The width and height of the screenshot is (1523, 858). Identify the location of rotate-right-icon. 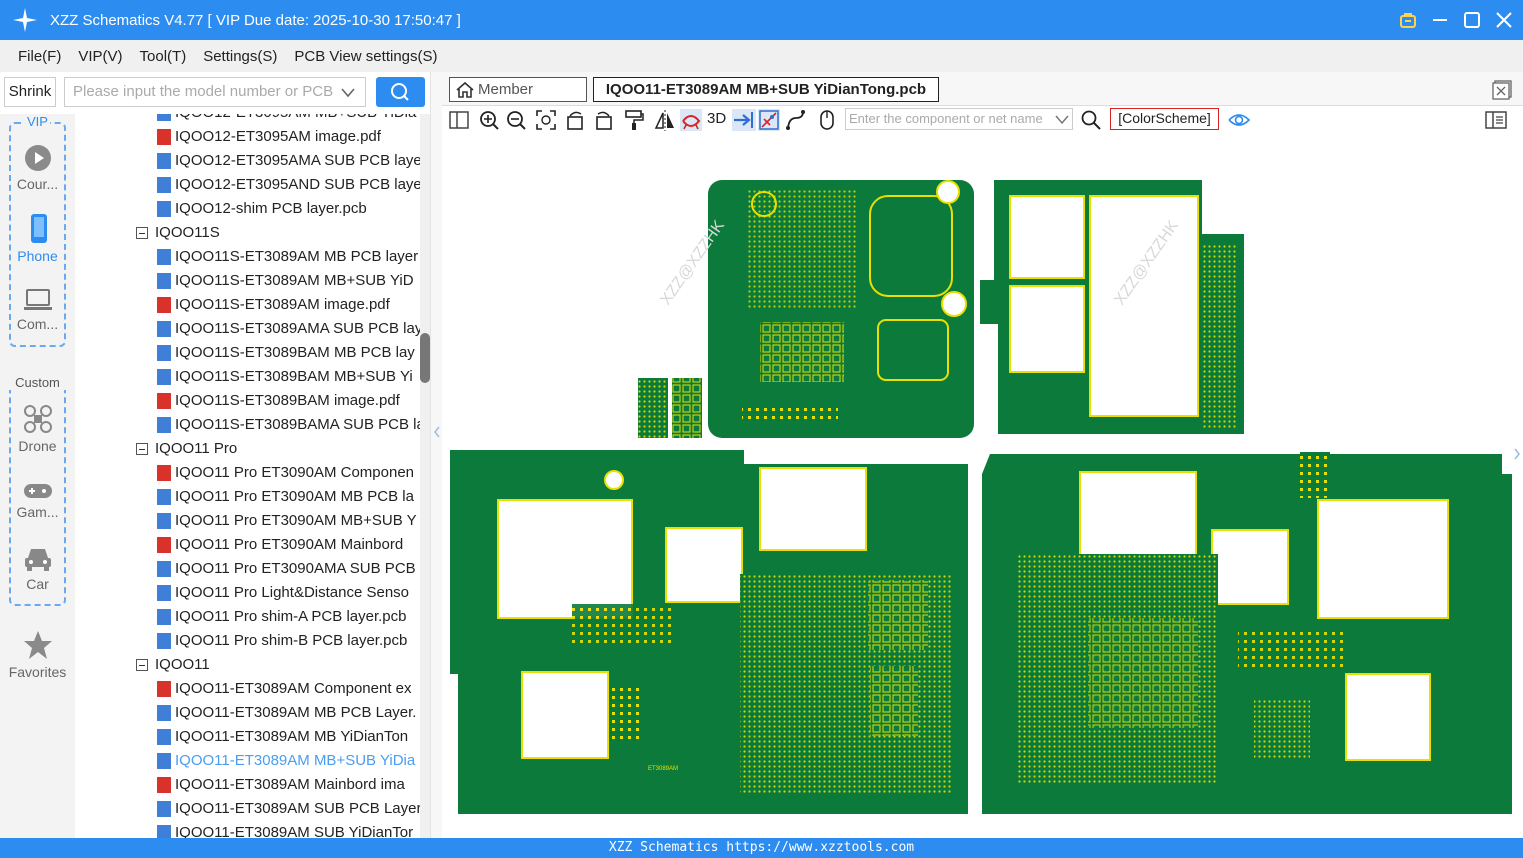
(603, 120).